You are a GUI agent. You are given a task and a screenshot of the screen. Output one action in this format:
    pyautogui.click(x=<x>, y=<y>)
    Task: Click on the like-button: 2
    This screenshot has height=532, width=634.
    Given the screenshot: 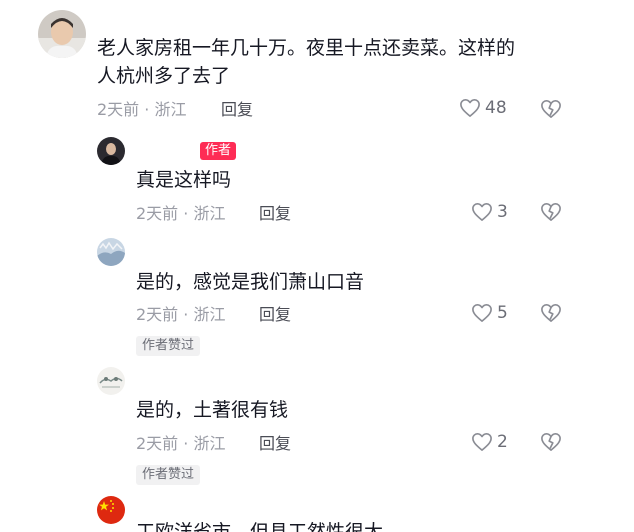 What is the action you would take?
    pyautogui.click(x=489, y=442)
    